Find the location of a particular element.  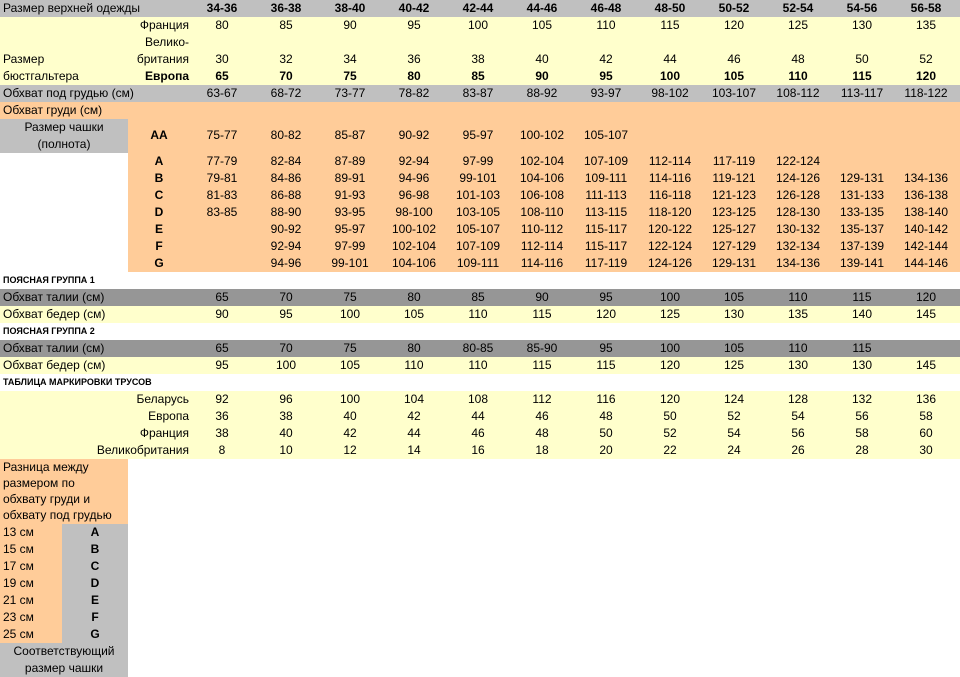

value-cell: 90 is located at coordinates (222, 314).